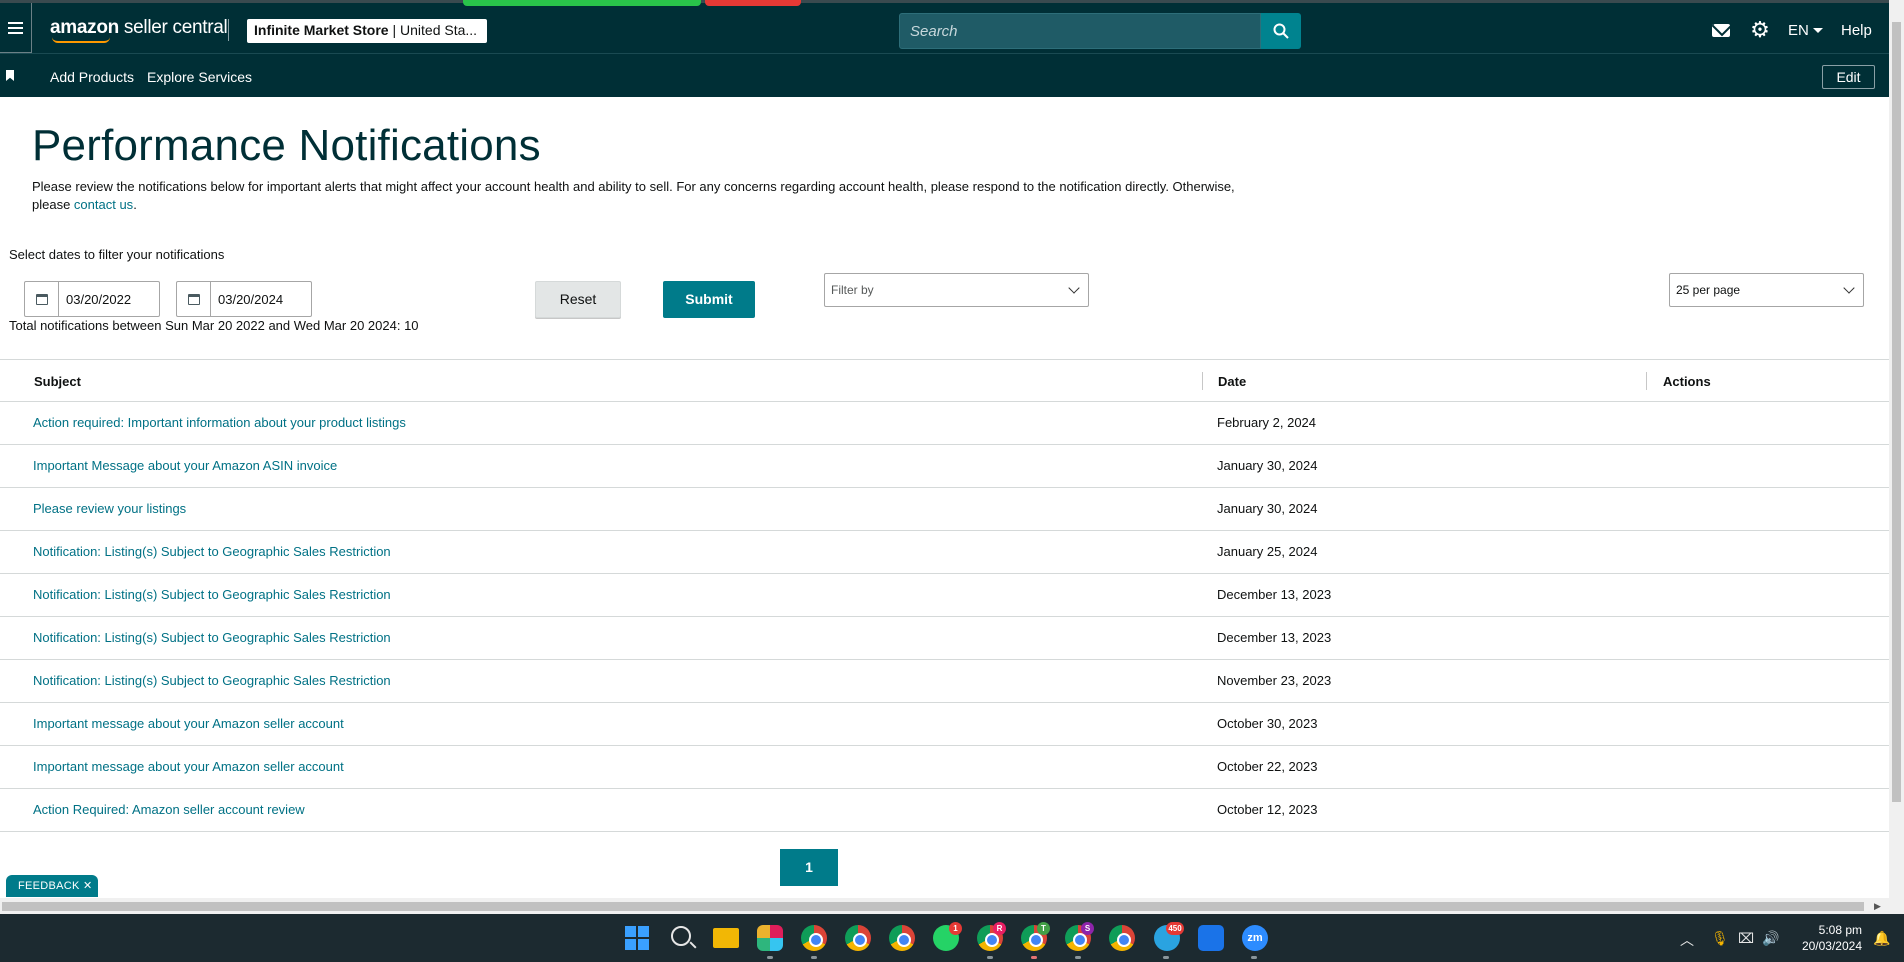  I want to click on network-icon: ⌧, so click(1746, 938).